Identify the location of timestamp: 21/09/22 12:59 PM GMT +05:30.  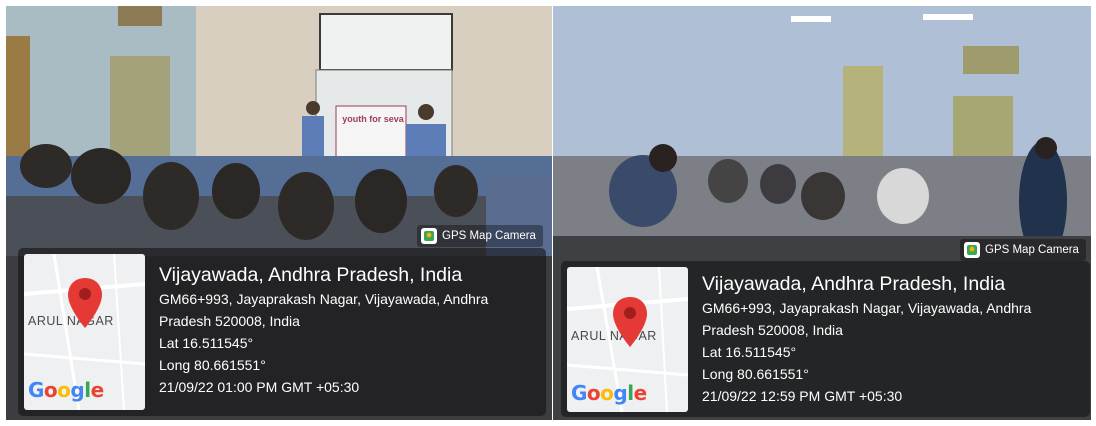
(802, 396).